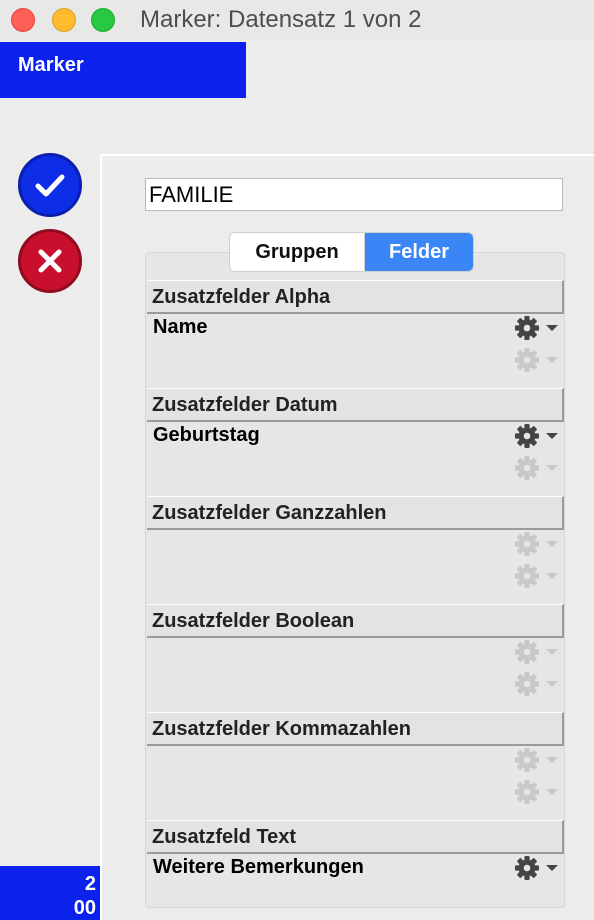 The width and height of the screenshot is (594, 920). Describe the element at coordinates (23, 20) in the screenshot. I see `close-window-button` at that location.